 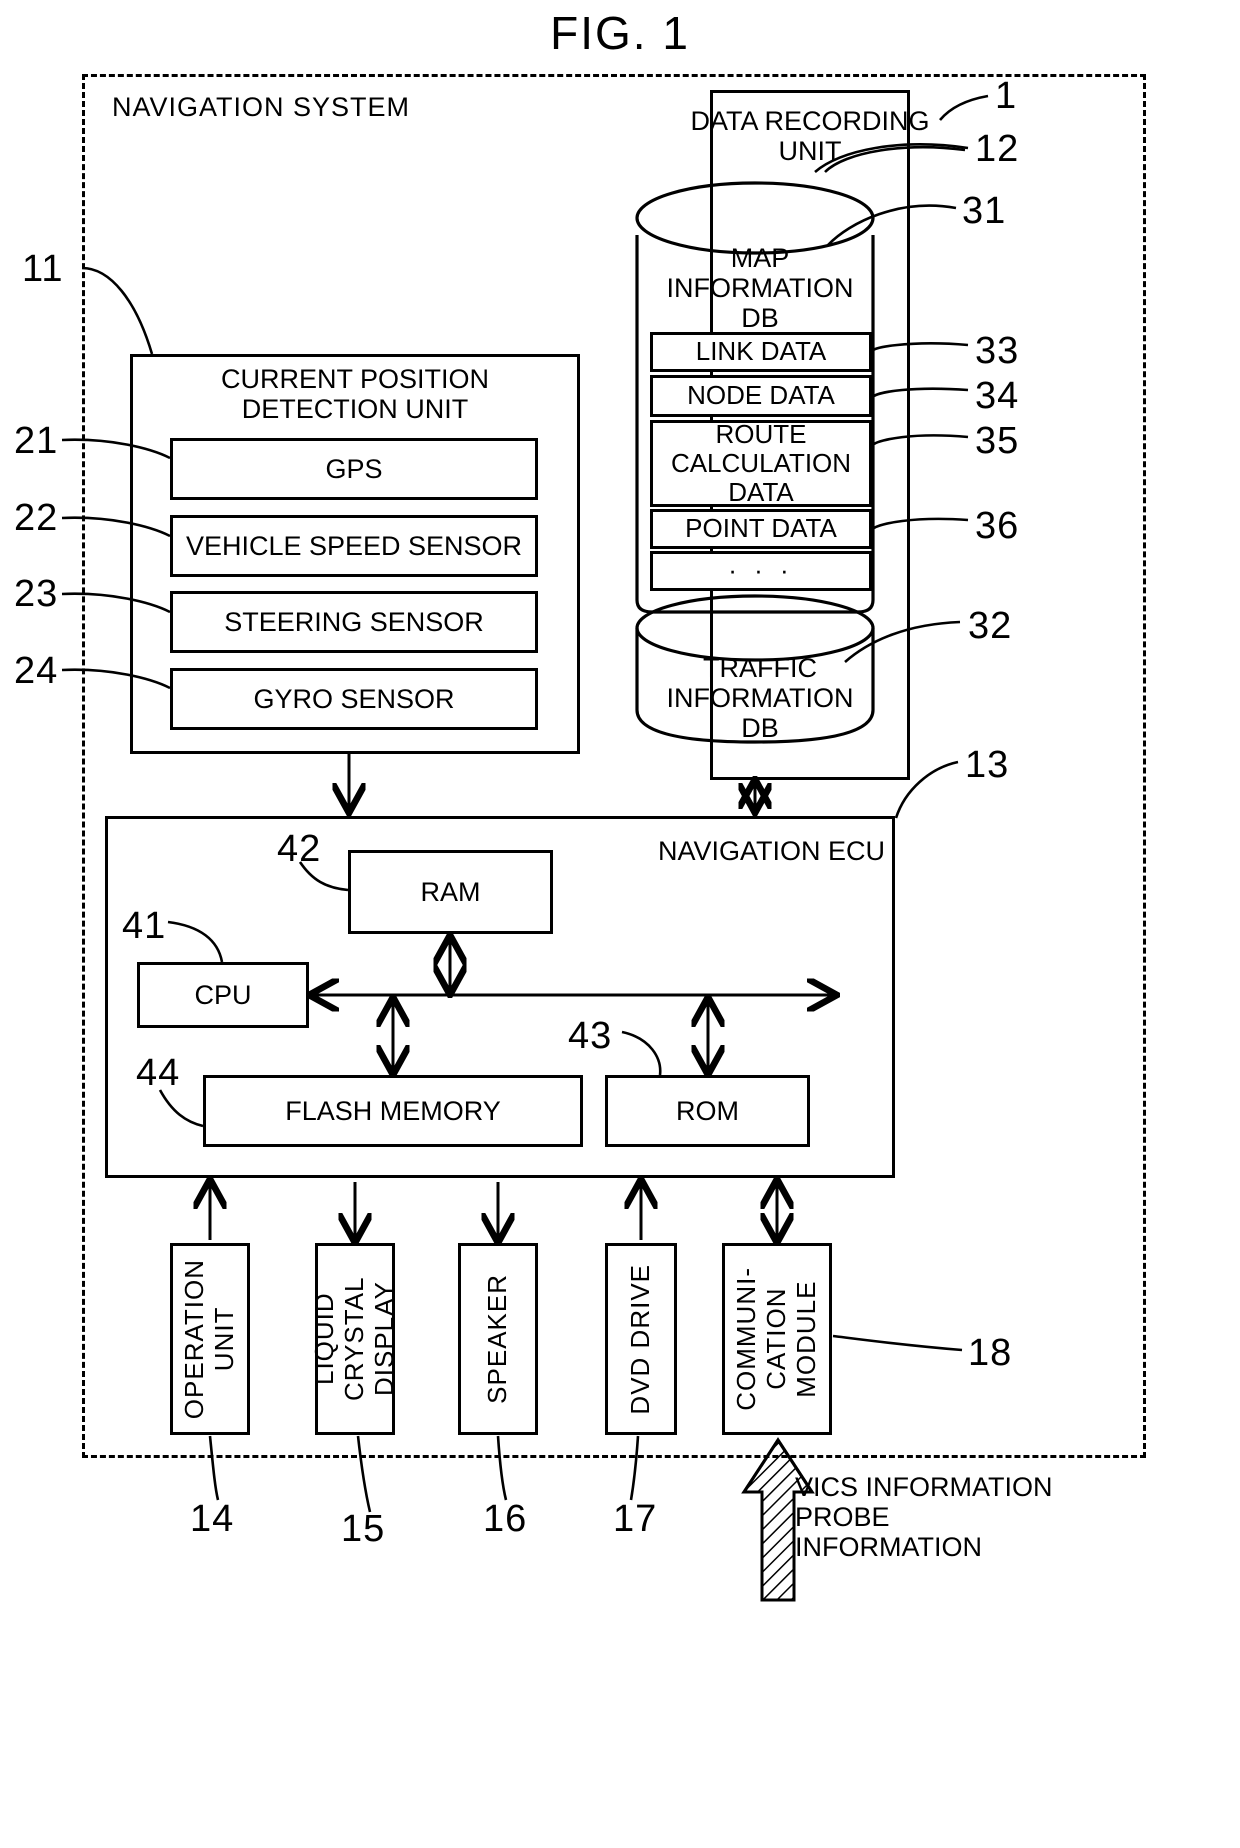 I want to click on ref-12: 12, so click(x=997, y=149).